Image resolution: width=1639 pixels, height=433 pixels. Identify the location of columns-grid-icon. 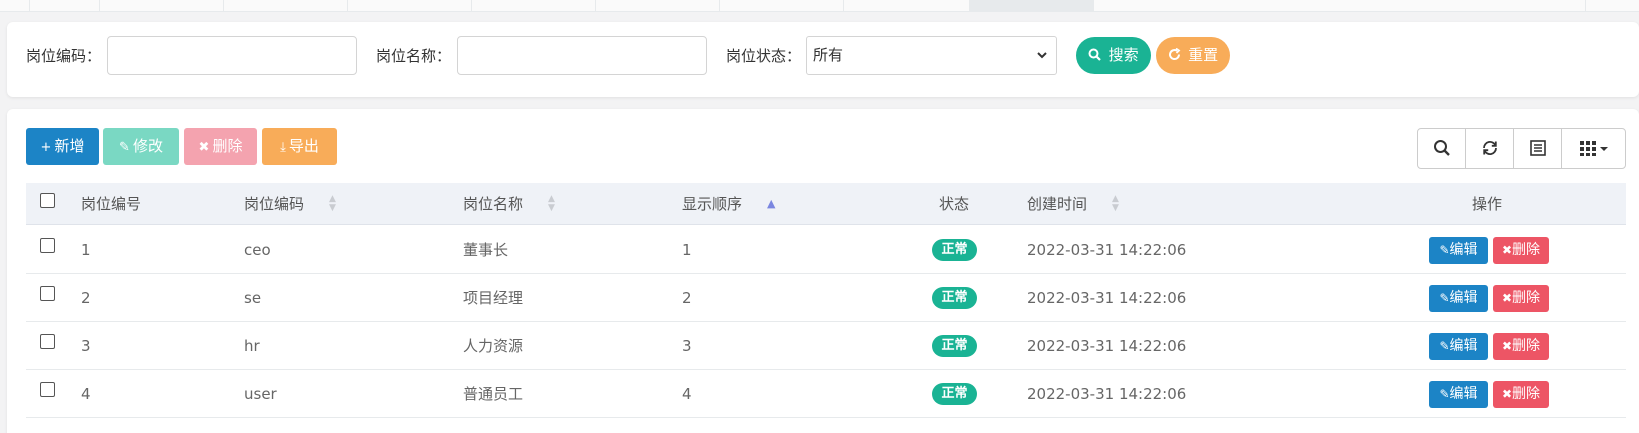
(1594, 148).